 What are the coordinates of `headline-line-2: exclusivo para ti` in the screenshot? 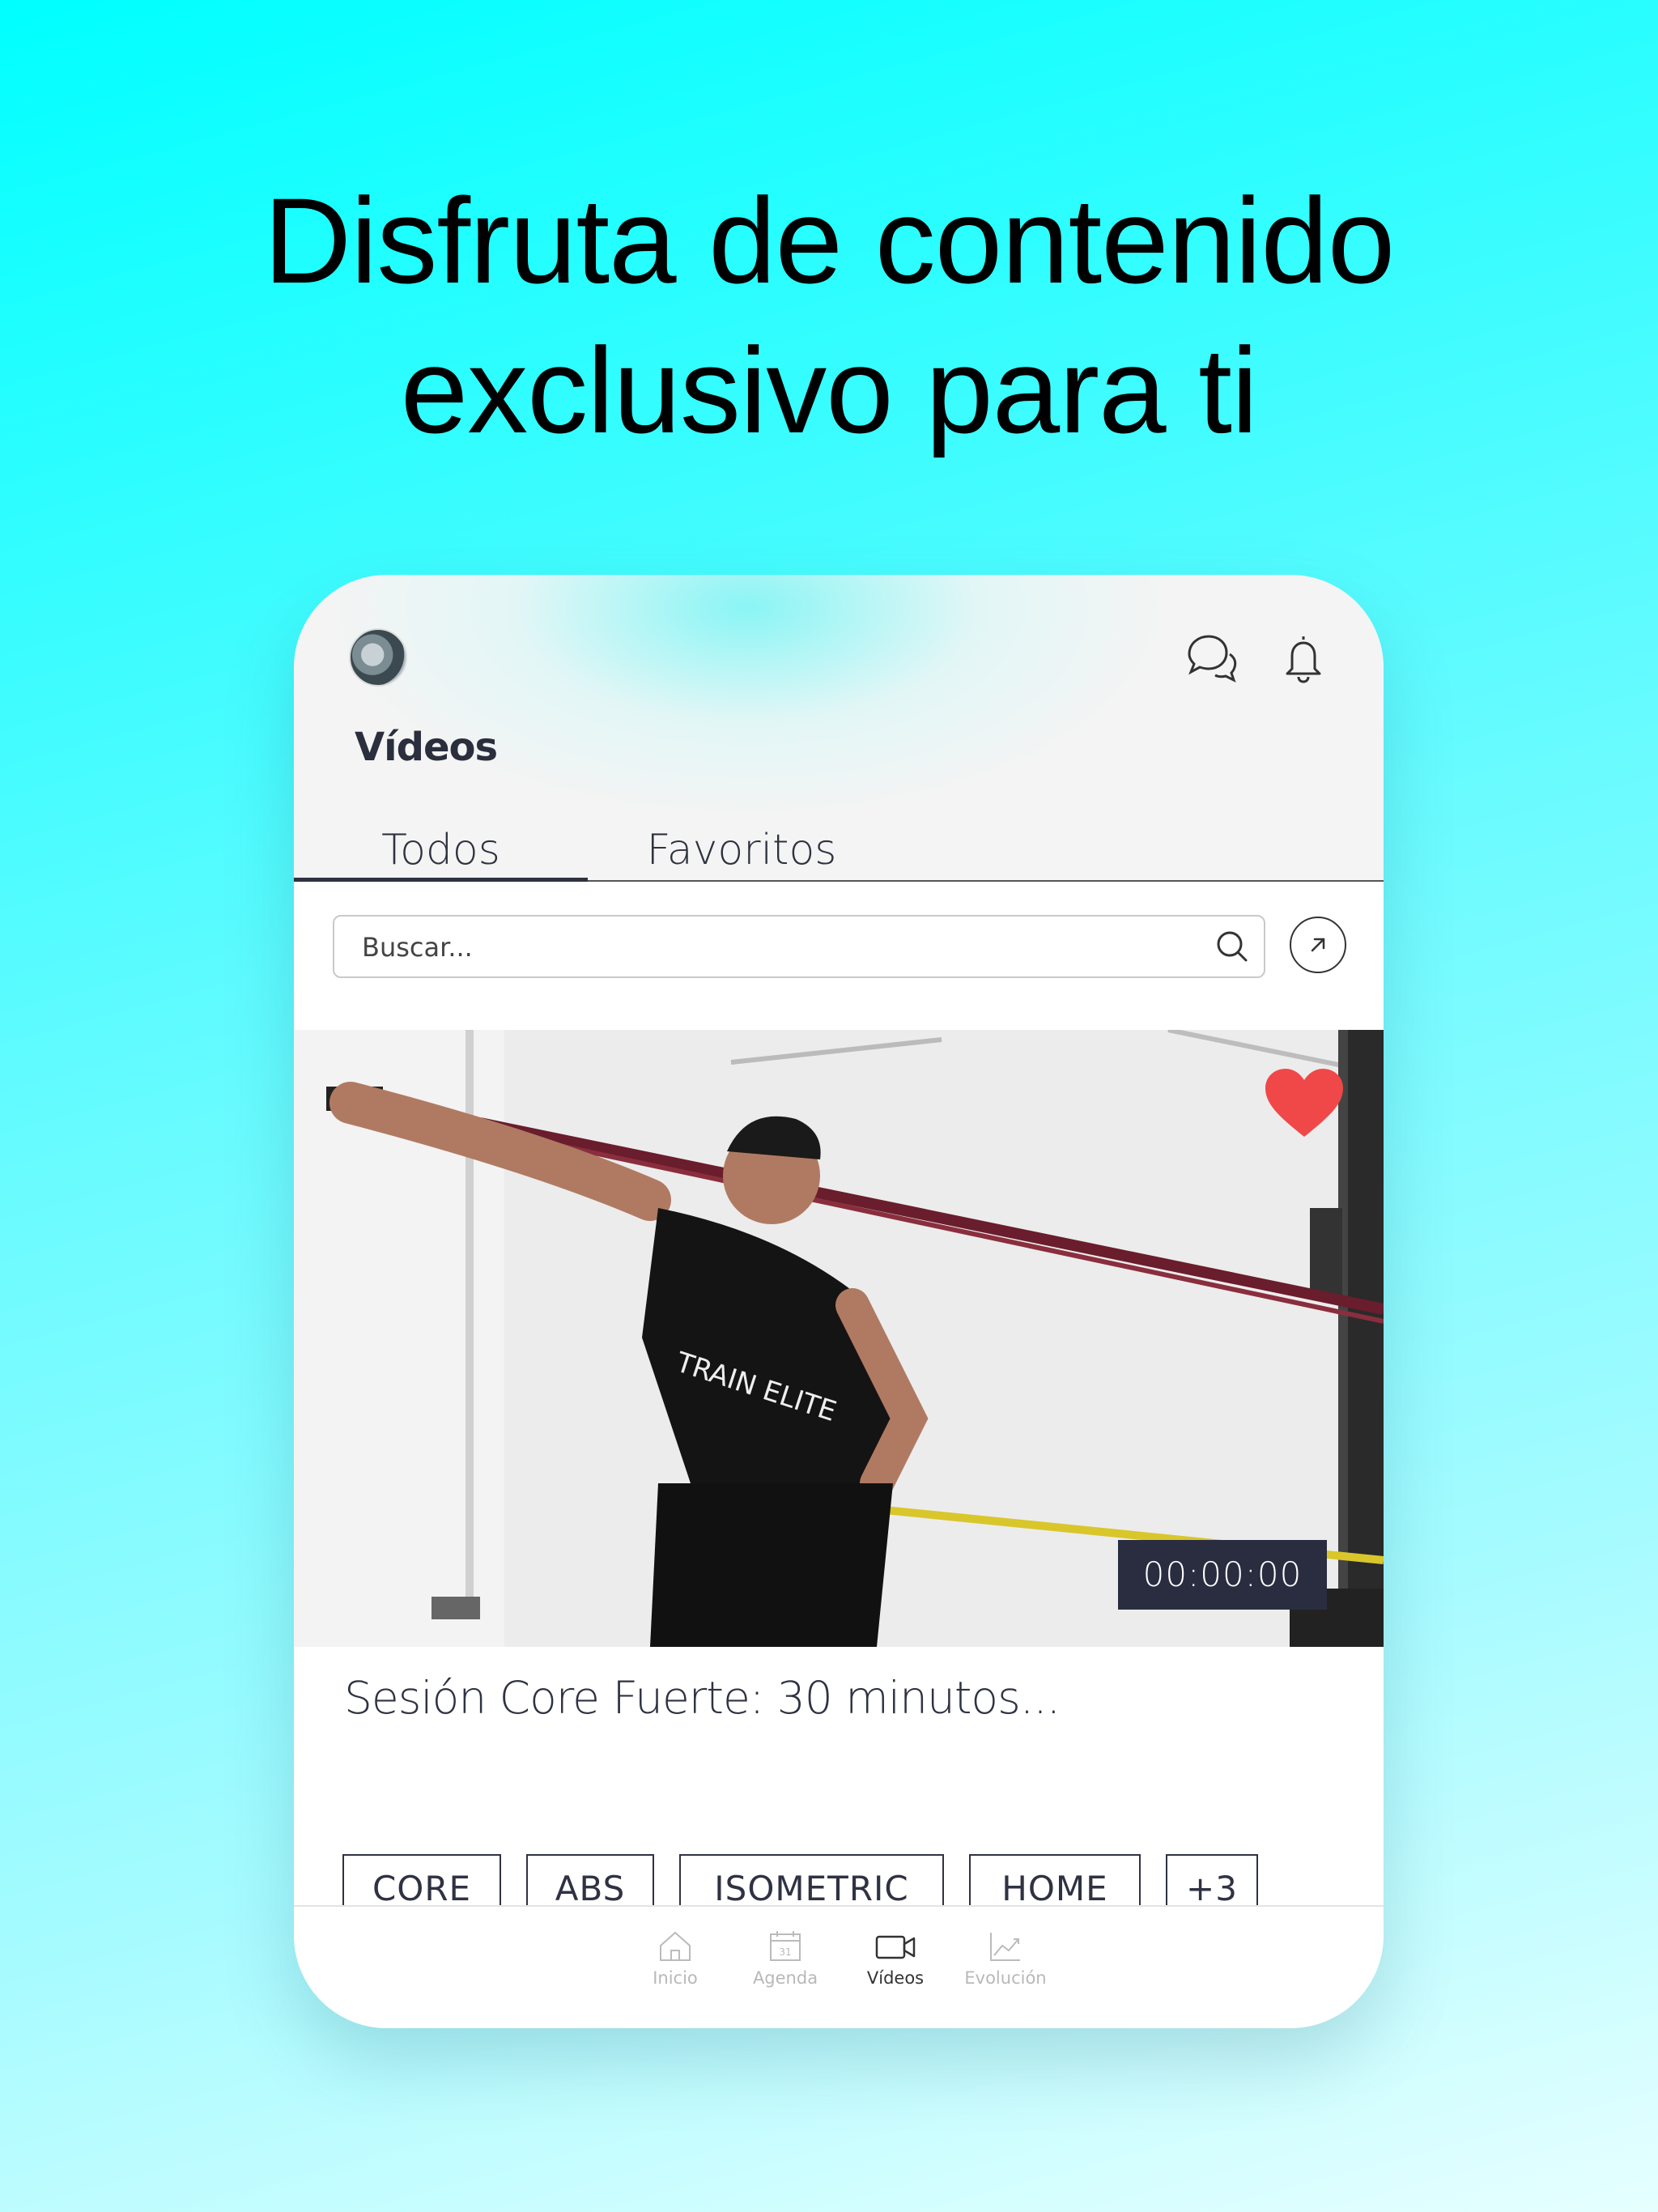 It's located at (829, 390).